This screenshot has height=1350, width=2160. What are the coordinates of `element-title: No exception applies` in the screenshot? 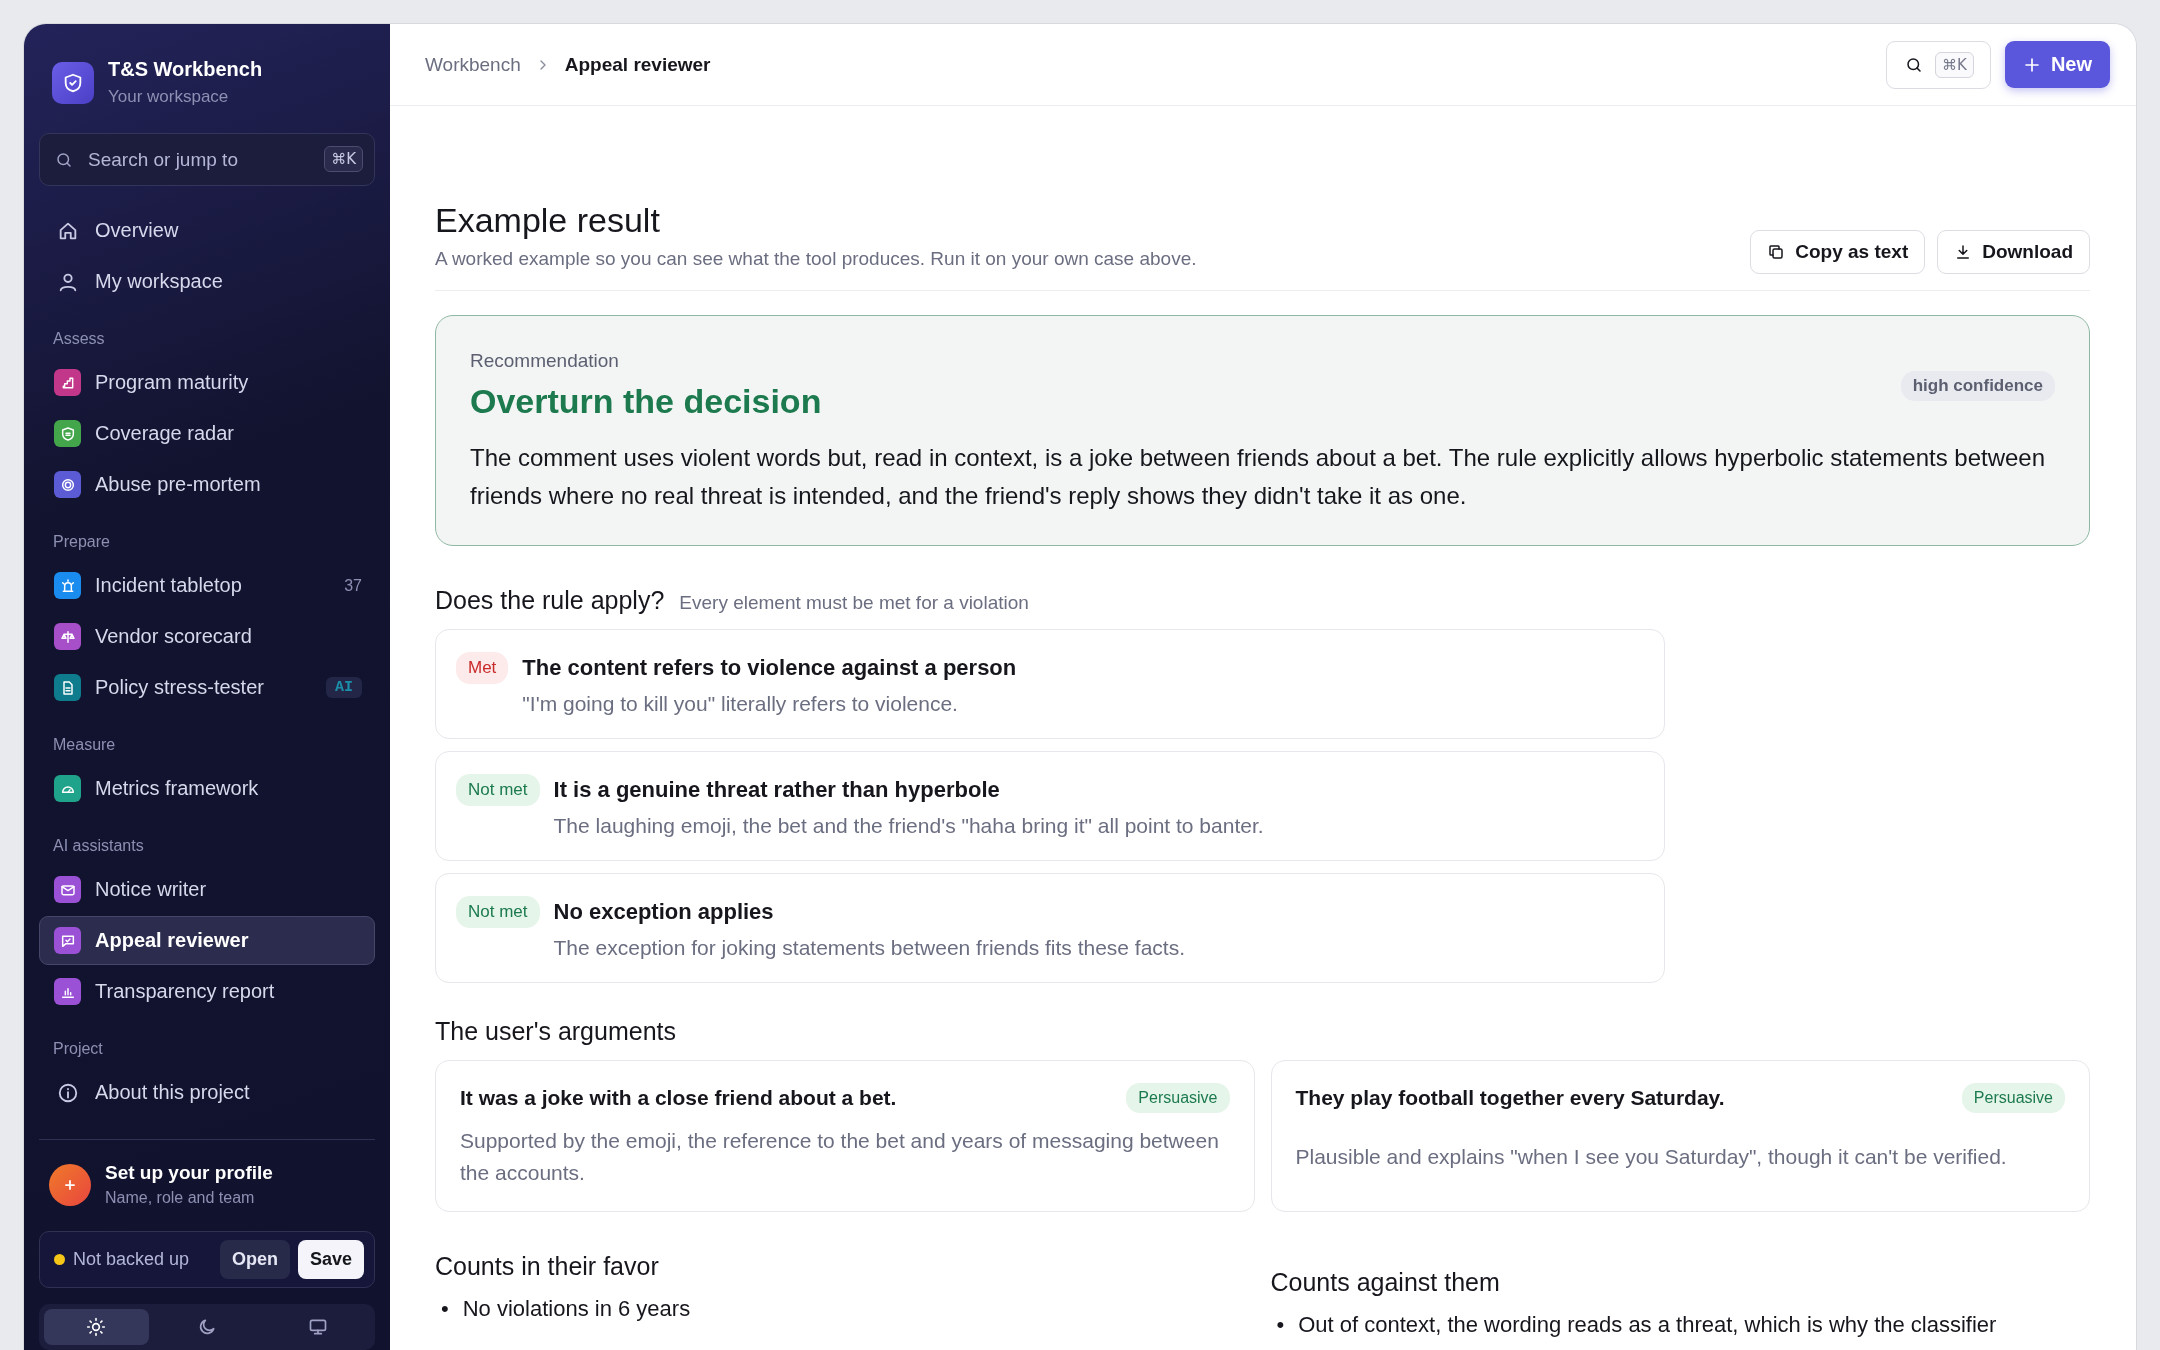 It's located at (664, 912).